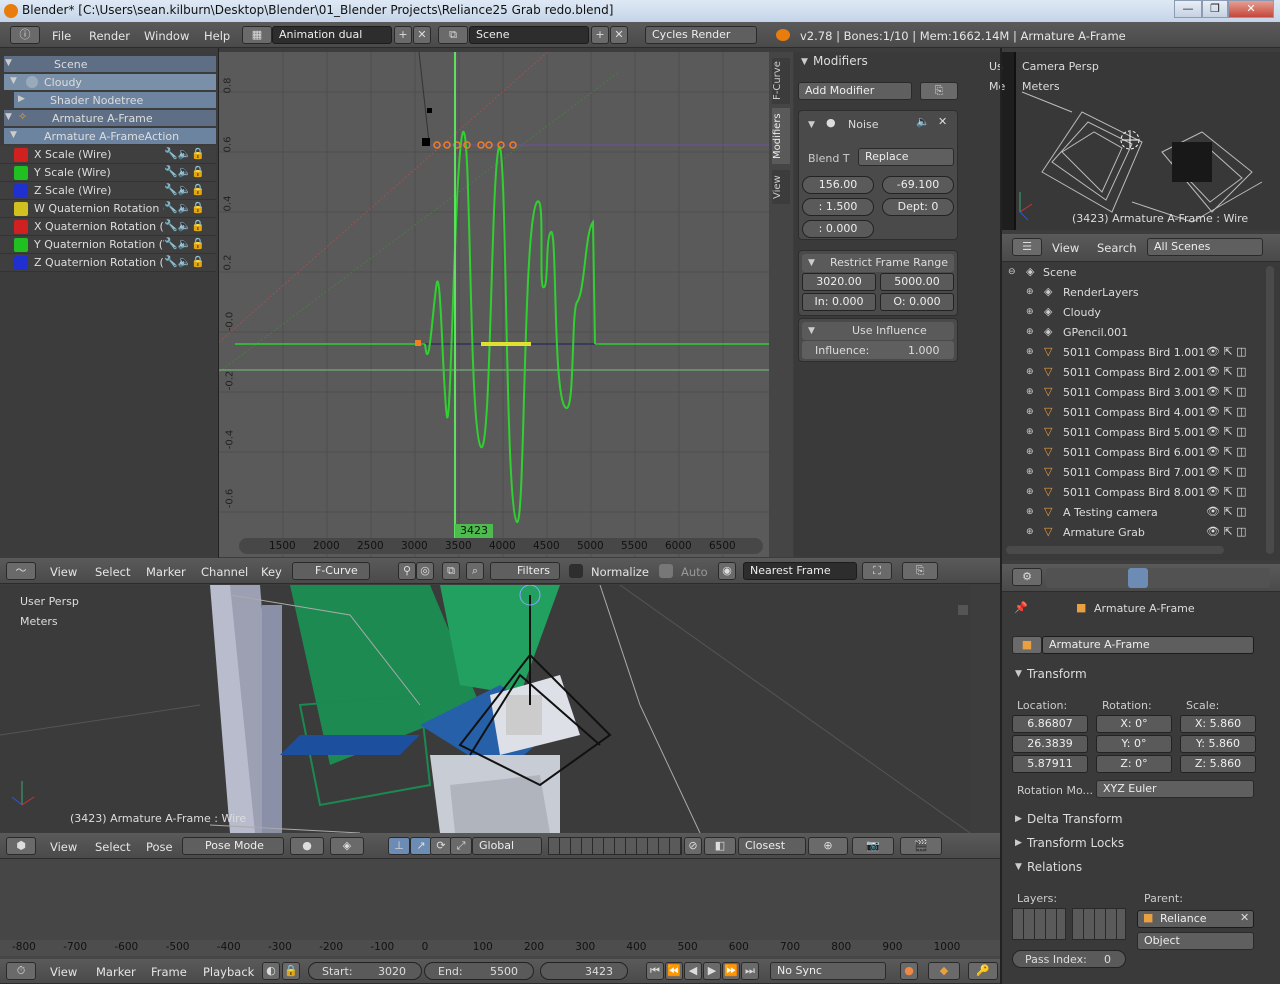  What do you see at coordinates (331, 571) in the screenshot?
I see `graph-mode-dropdown: F-Curve` at bounding box center [331, 571].